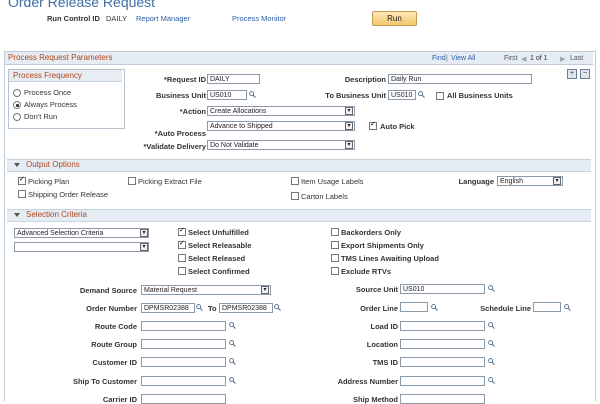 This screenshot has width=600, height=404. Describe the element at coordinates (183, 399) in the screenshot. I see `carrier-id-input` at that location.